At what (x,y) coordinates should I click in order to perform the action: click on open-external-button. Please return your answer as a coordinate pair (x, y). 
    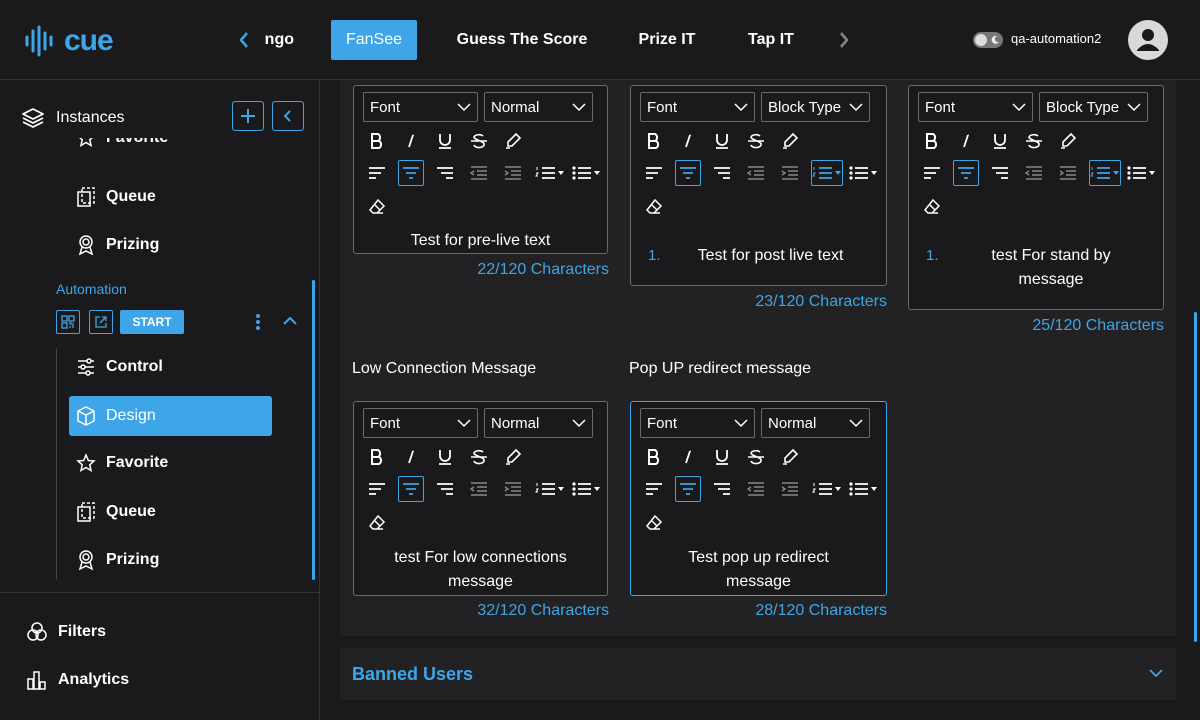
    Looking at the image, I should click on (101, 322).